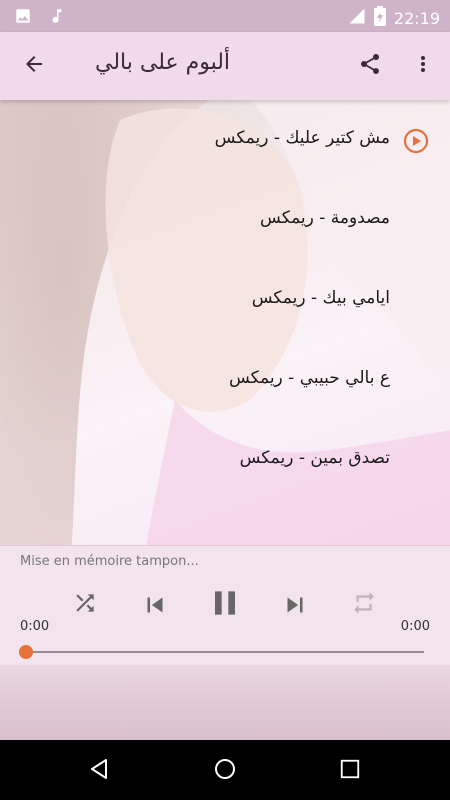  What do you see at coordinates (416, 18) in the screenshot?
I see `clock: 22:19` at bounding box center [416, 18].